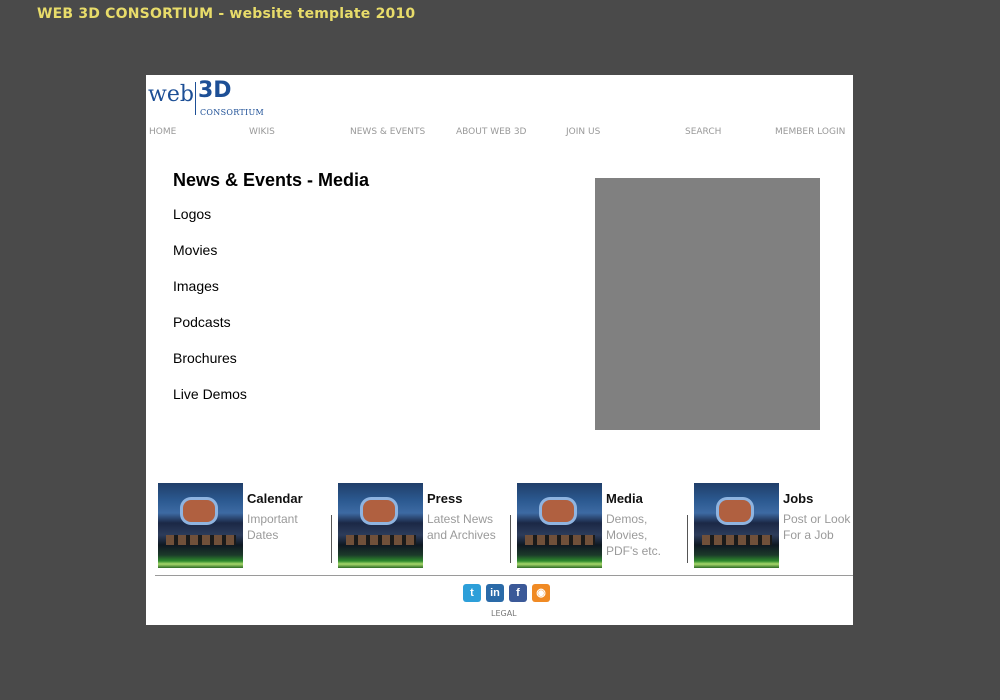 Image resolution: width=1000 pixels, height=700 pixels. I want to click on site-logo: web 3D CONSORTIUM, so click(213, 98).